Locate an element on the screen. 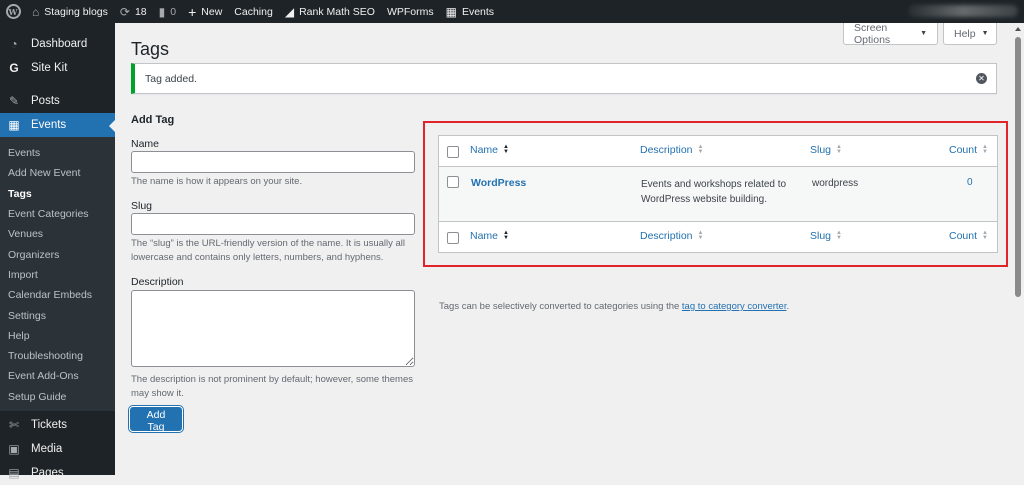 The image size is (1024, 485). row-checkbox is located at coordinates (453, 182).